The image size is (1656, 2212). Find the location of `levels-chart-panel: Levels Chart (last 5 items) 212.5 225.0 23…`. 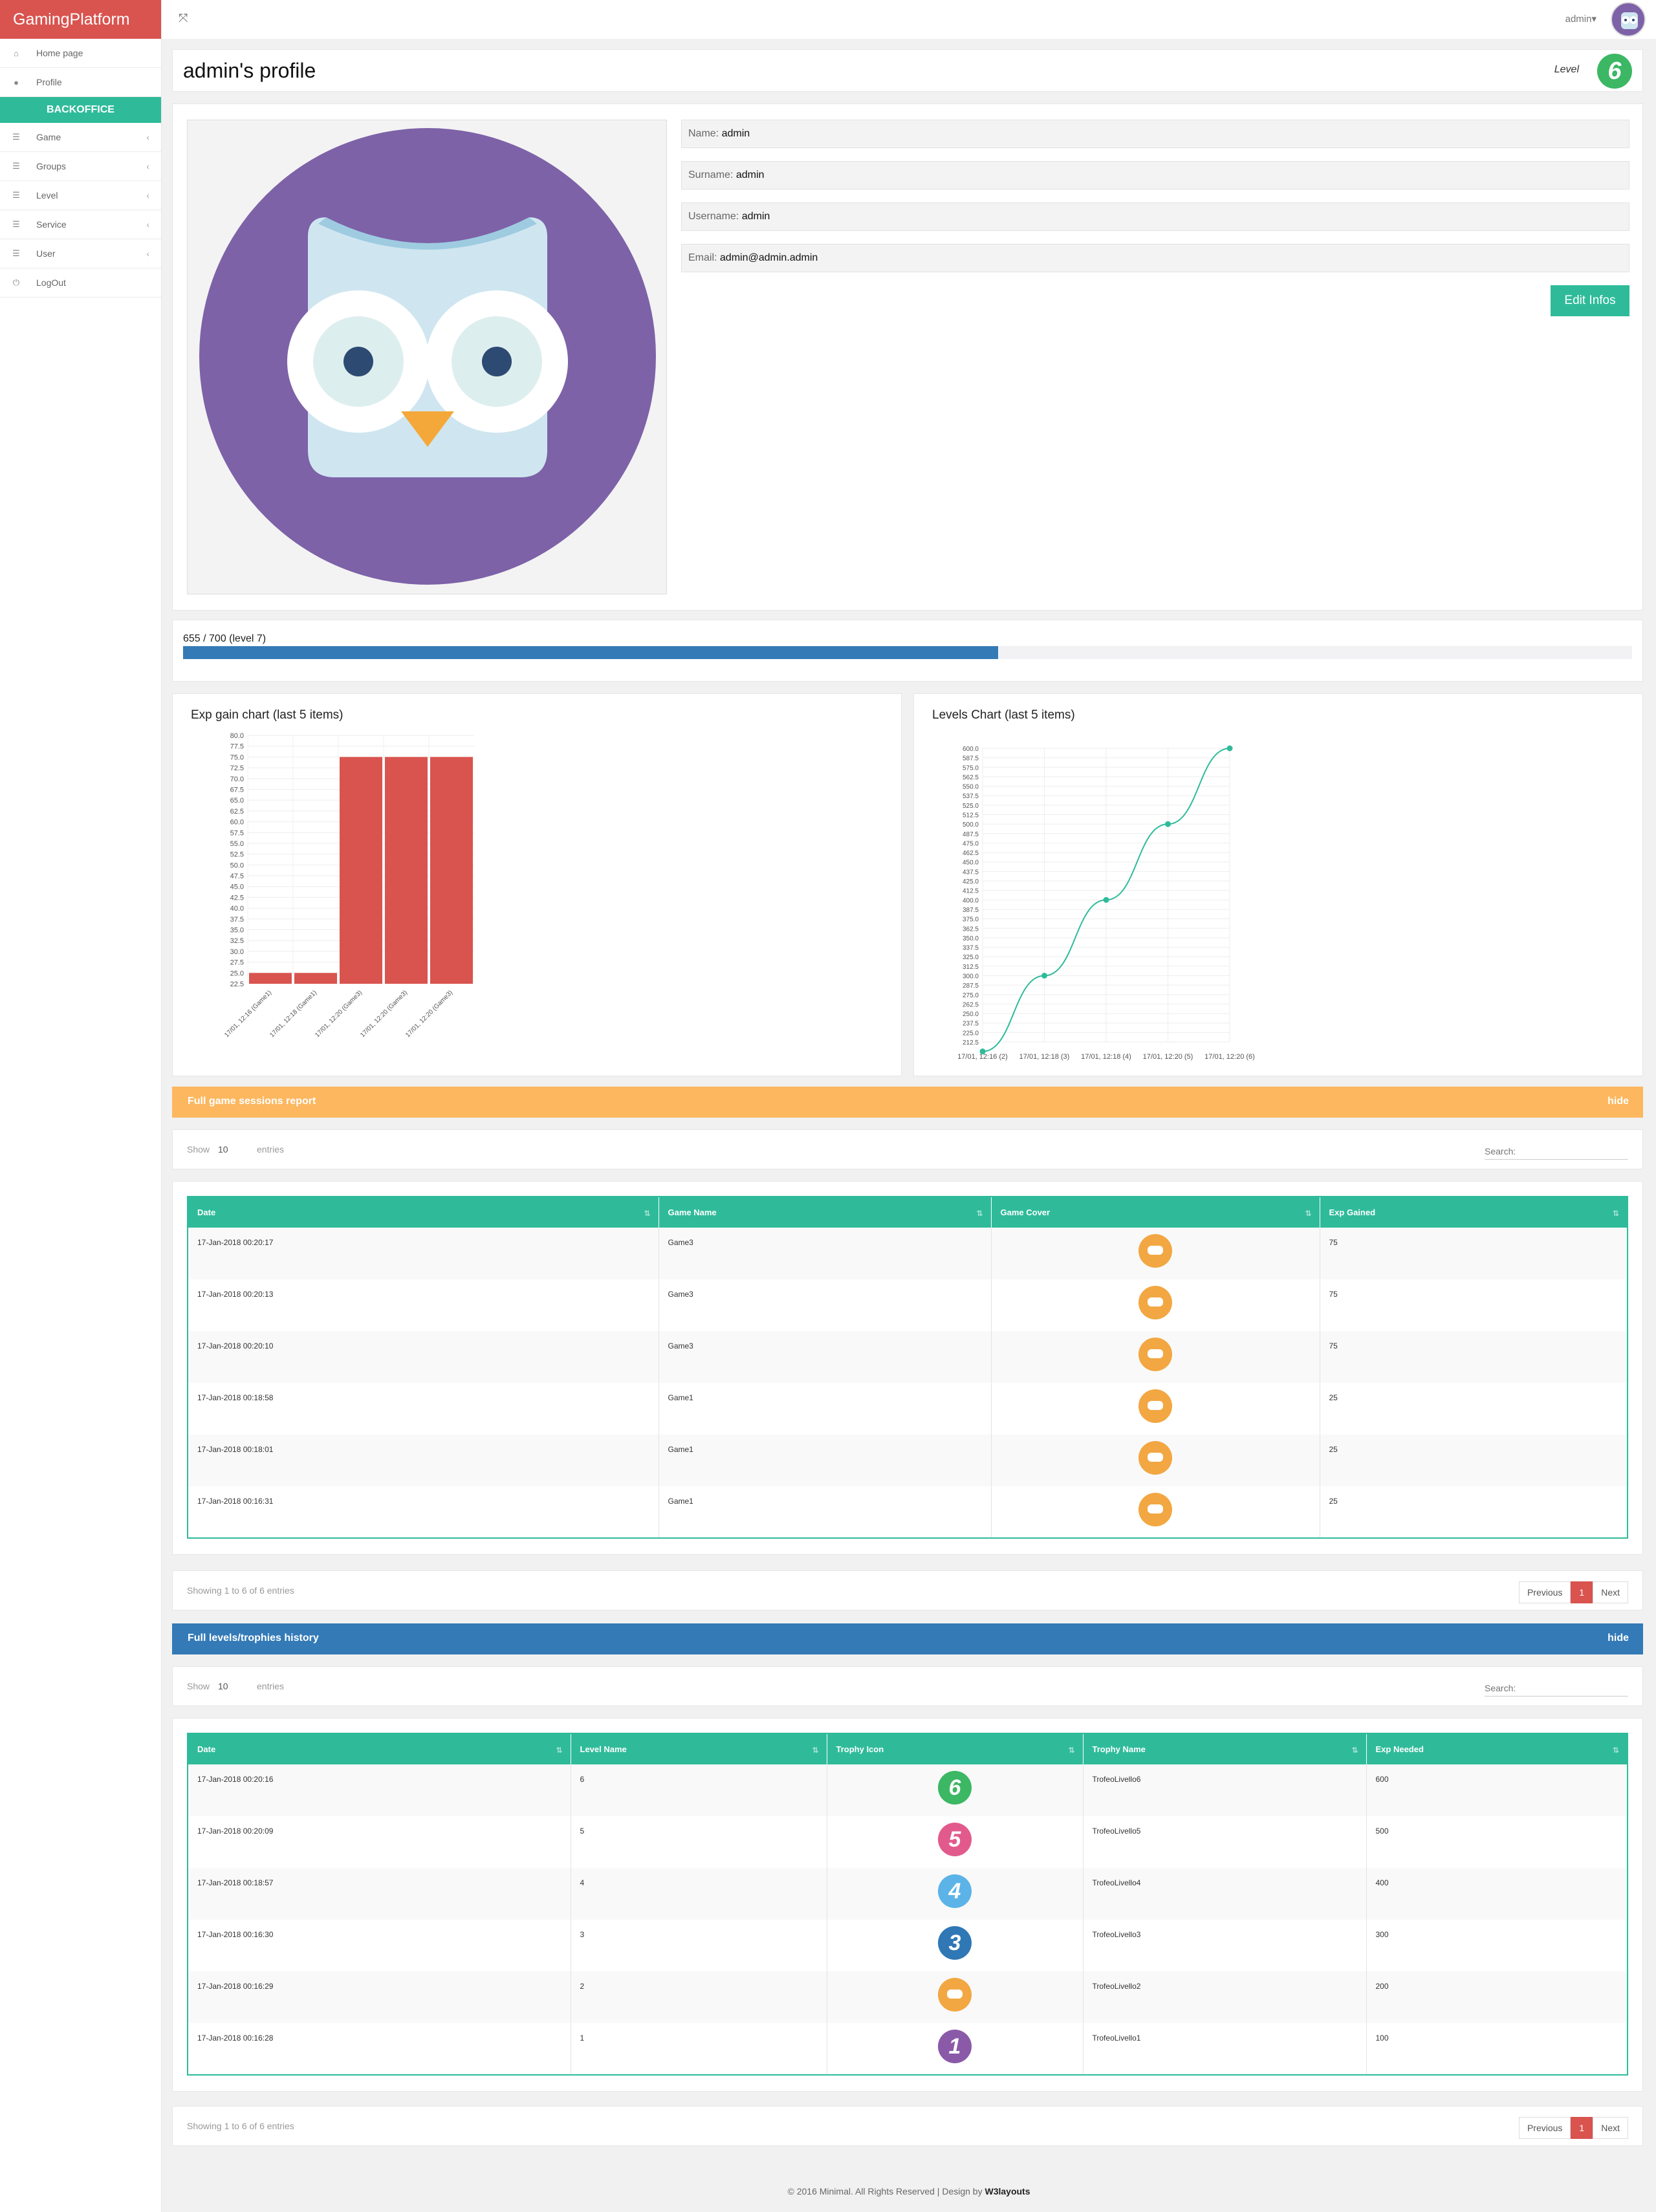

levels-chart-panel: Levels Chart (last 5 items) 212.5 225.0 23… is located at coordinates (1278, 885).